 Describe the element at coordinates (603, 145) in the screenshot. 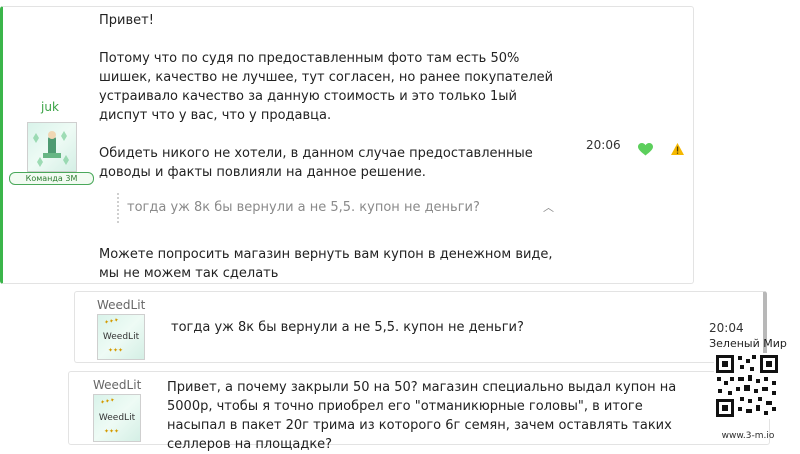

I see `message-time: 20:06` at that location.